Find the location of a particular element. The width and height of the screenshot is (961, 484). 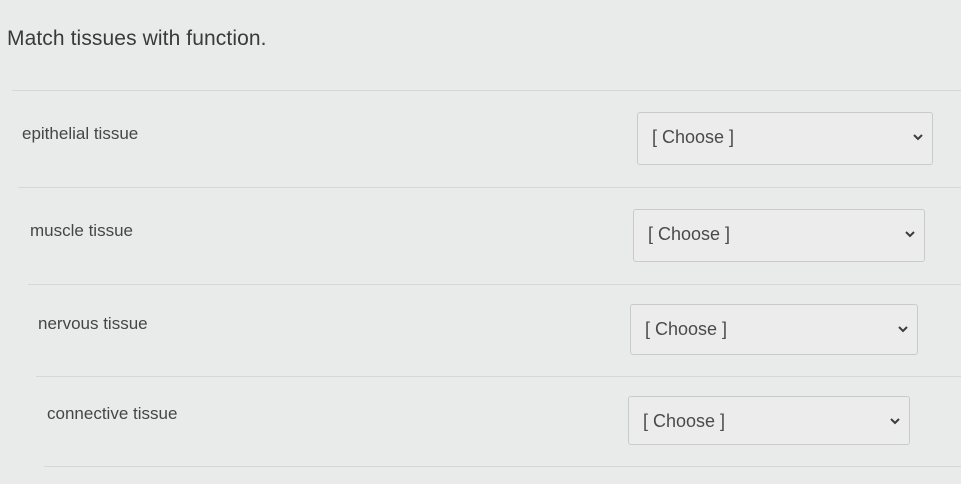

row-label-connective-tissue: connective tissue is located at coordinates (112, 413).